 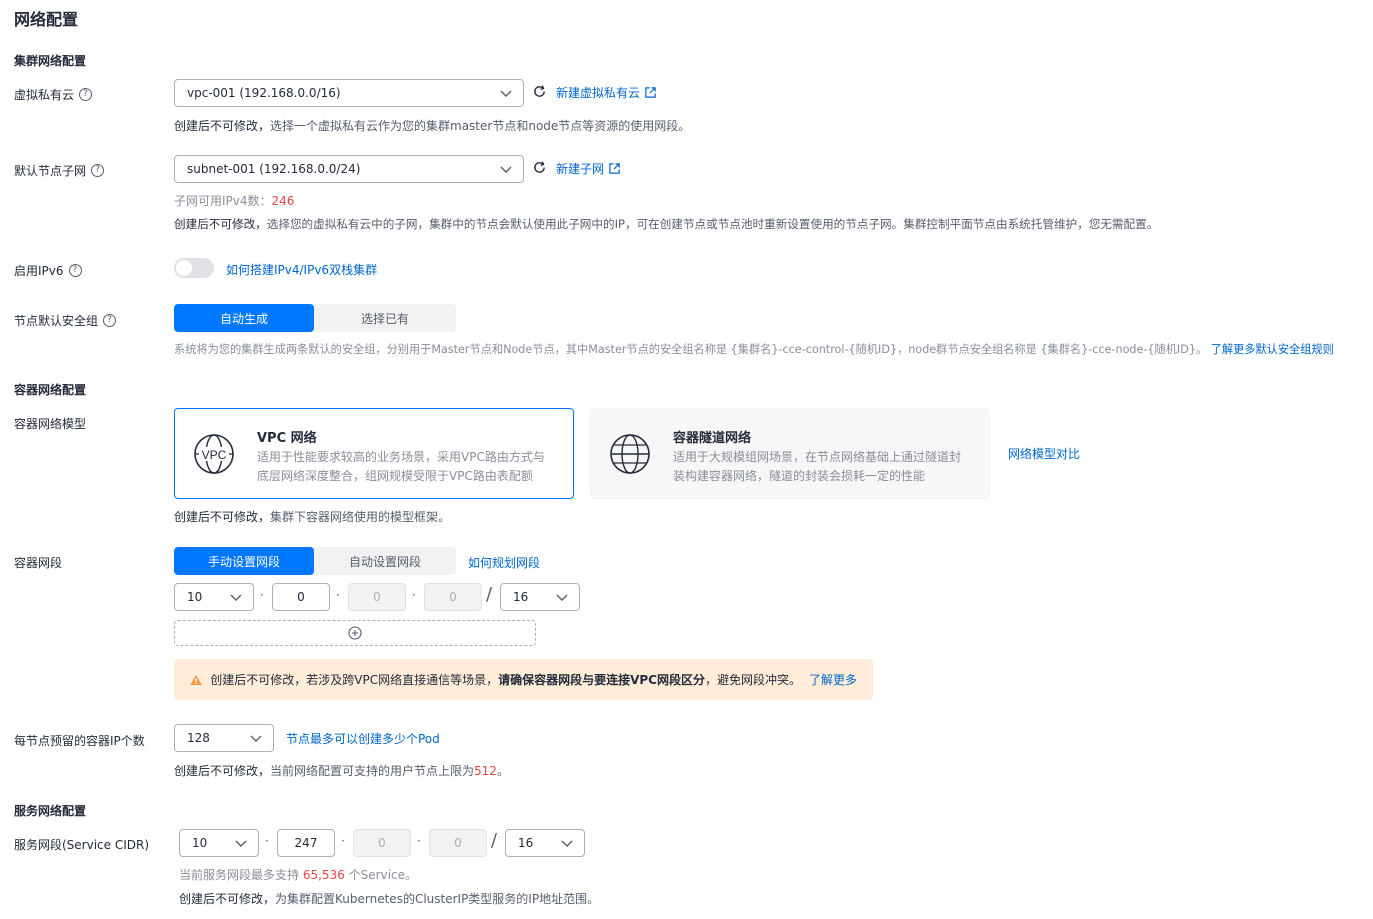 I want to click on vpc-label: 虚拟私有云 ?, so click(x=53, y=94).